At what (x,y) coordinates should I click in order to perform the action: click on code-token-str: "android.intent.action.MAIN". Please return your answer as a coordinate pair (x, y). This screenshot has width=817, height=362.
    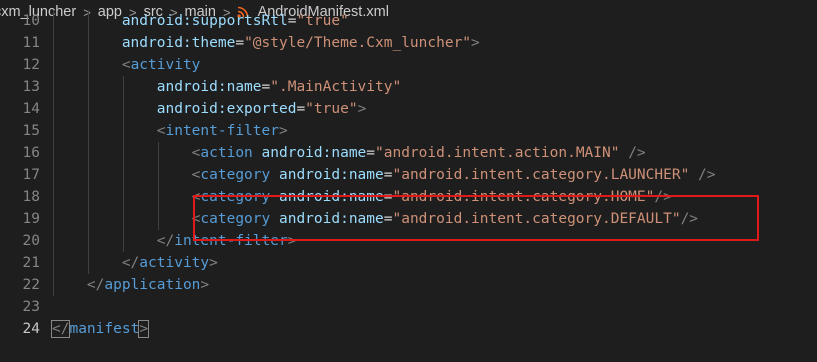
    Looking at the image, I should click on (497, 153).